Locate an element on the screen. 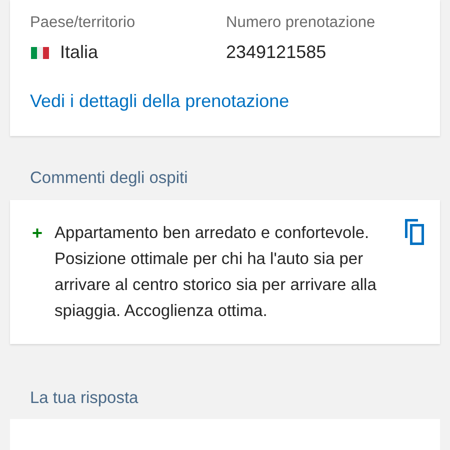 The image size is (450, 450). plus-sign: + is located at coordinates (37, 233).